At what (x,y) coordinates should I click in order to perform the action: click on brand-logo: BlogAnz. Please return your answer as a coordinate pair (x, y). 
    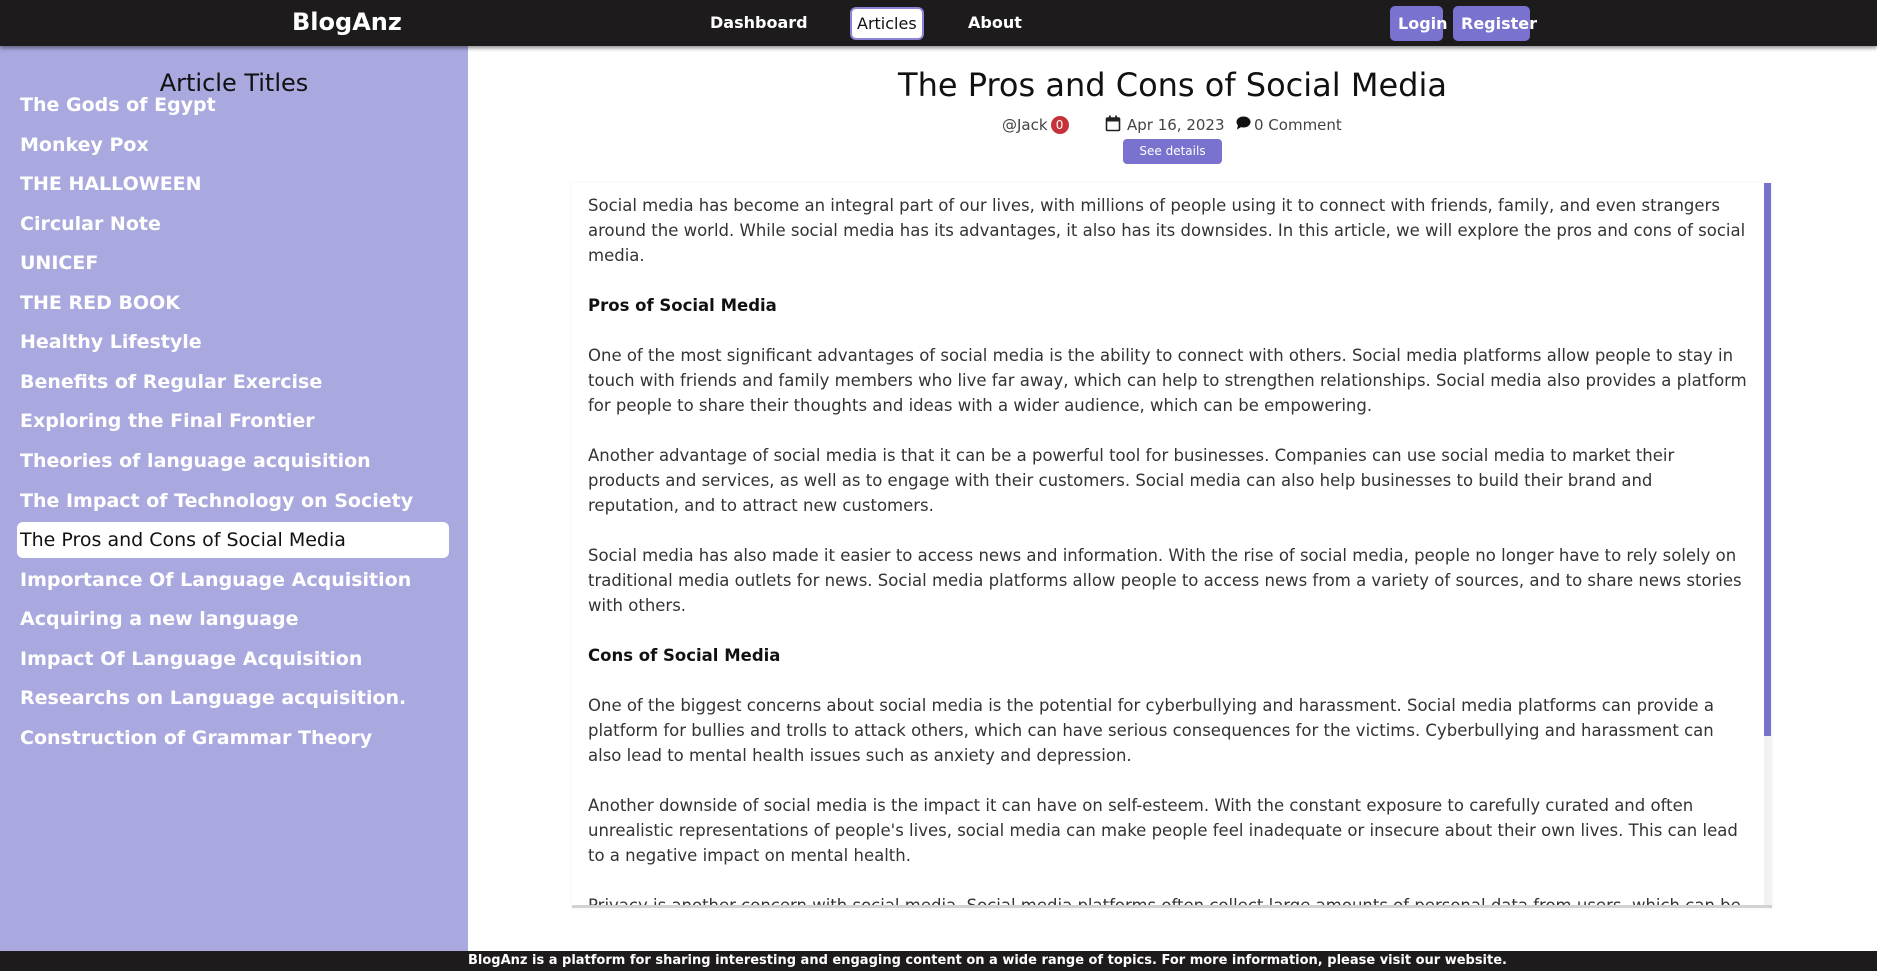
    Looking at the image, I should click on (347, 22).